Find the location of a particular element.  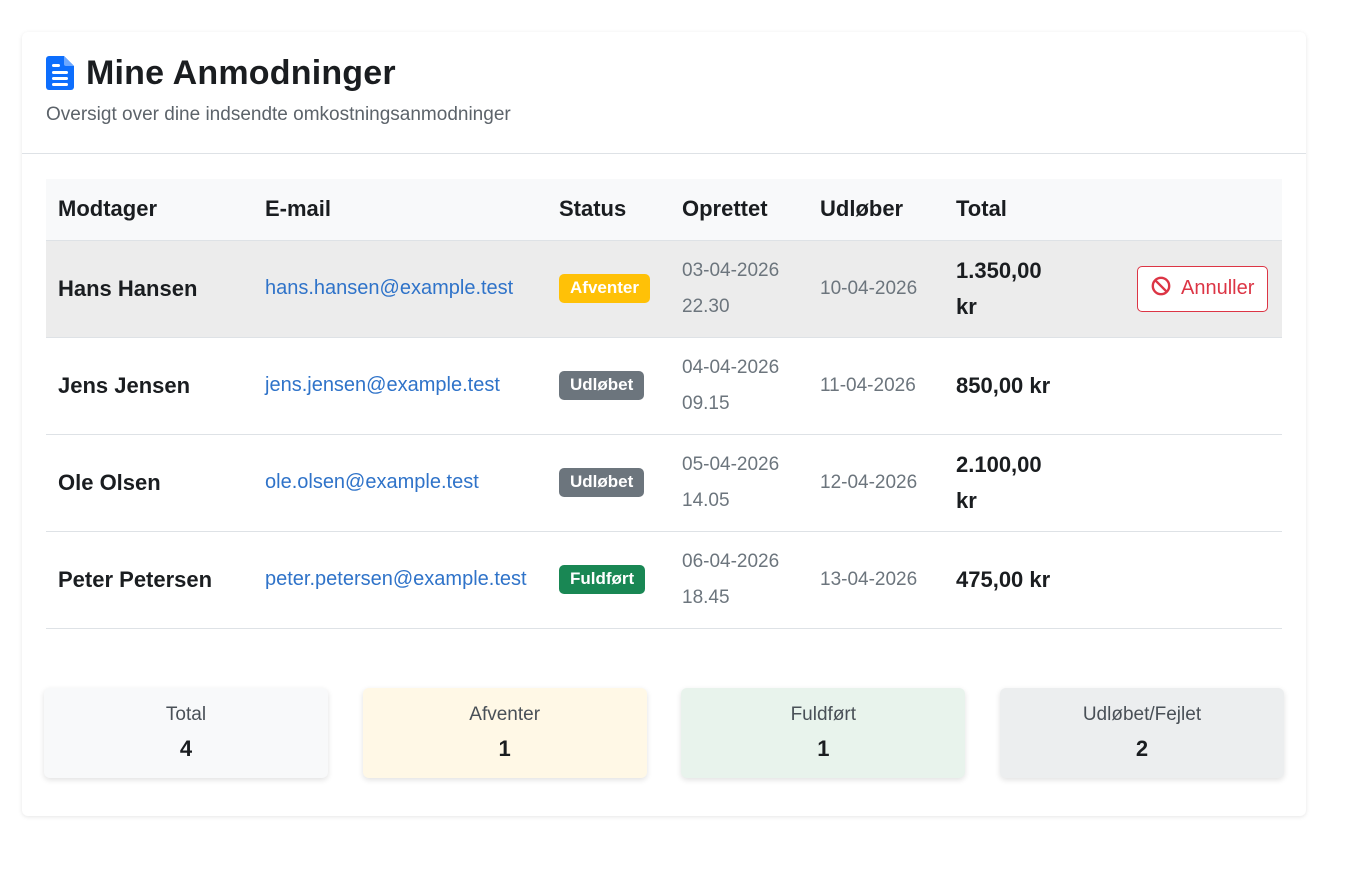

recipient-email-link: peter.petersen@example.test is located at coordinates (396, 579).